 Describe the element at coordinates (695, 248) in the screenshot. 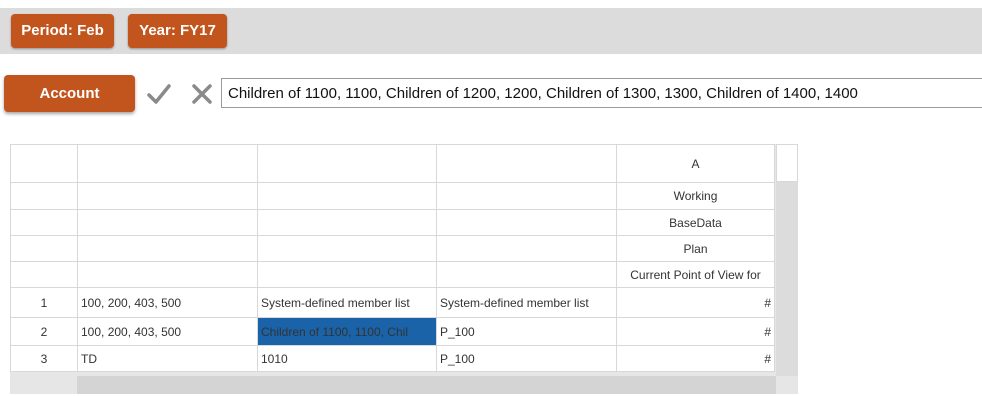

I see `dimension-header-cell: Plan` at that location.